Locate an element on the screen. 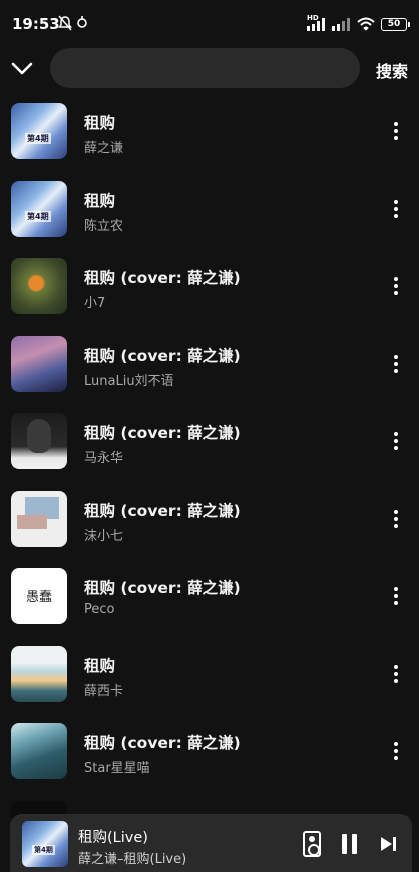 This screenshot has width=419, height=872. pause-icon is located at coordinates (350, 844).